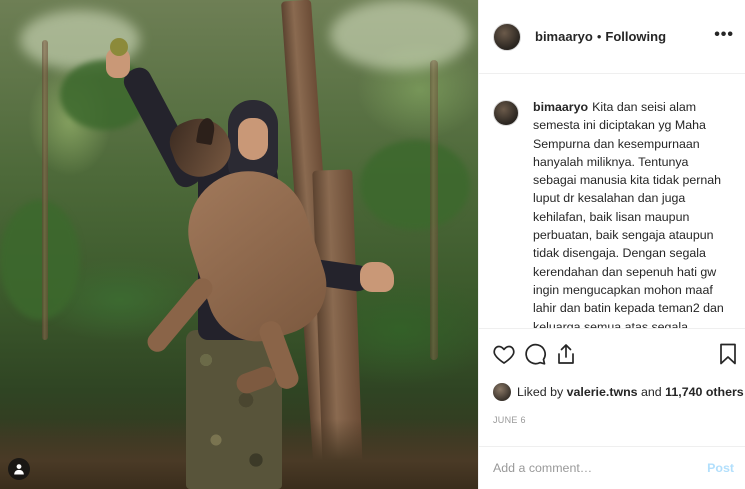  What do you see at coordinates (119, 47) in the screenshot?
I see `ball` at bounding box center [119, 47].